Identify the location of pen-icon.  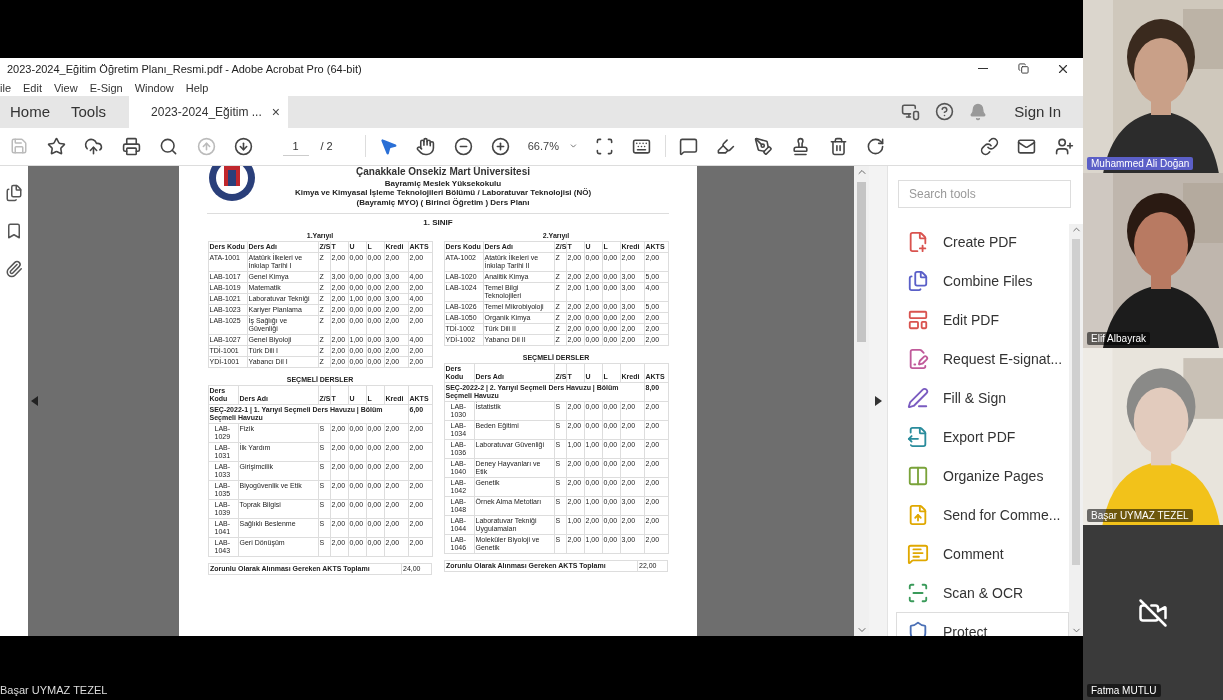
(918, 397).